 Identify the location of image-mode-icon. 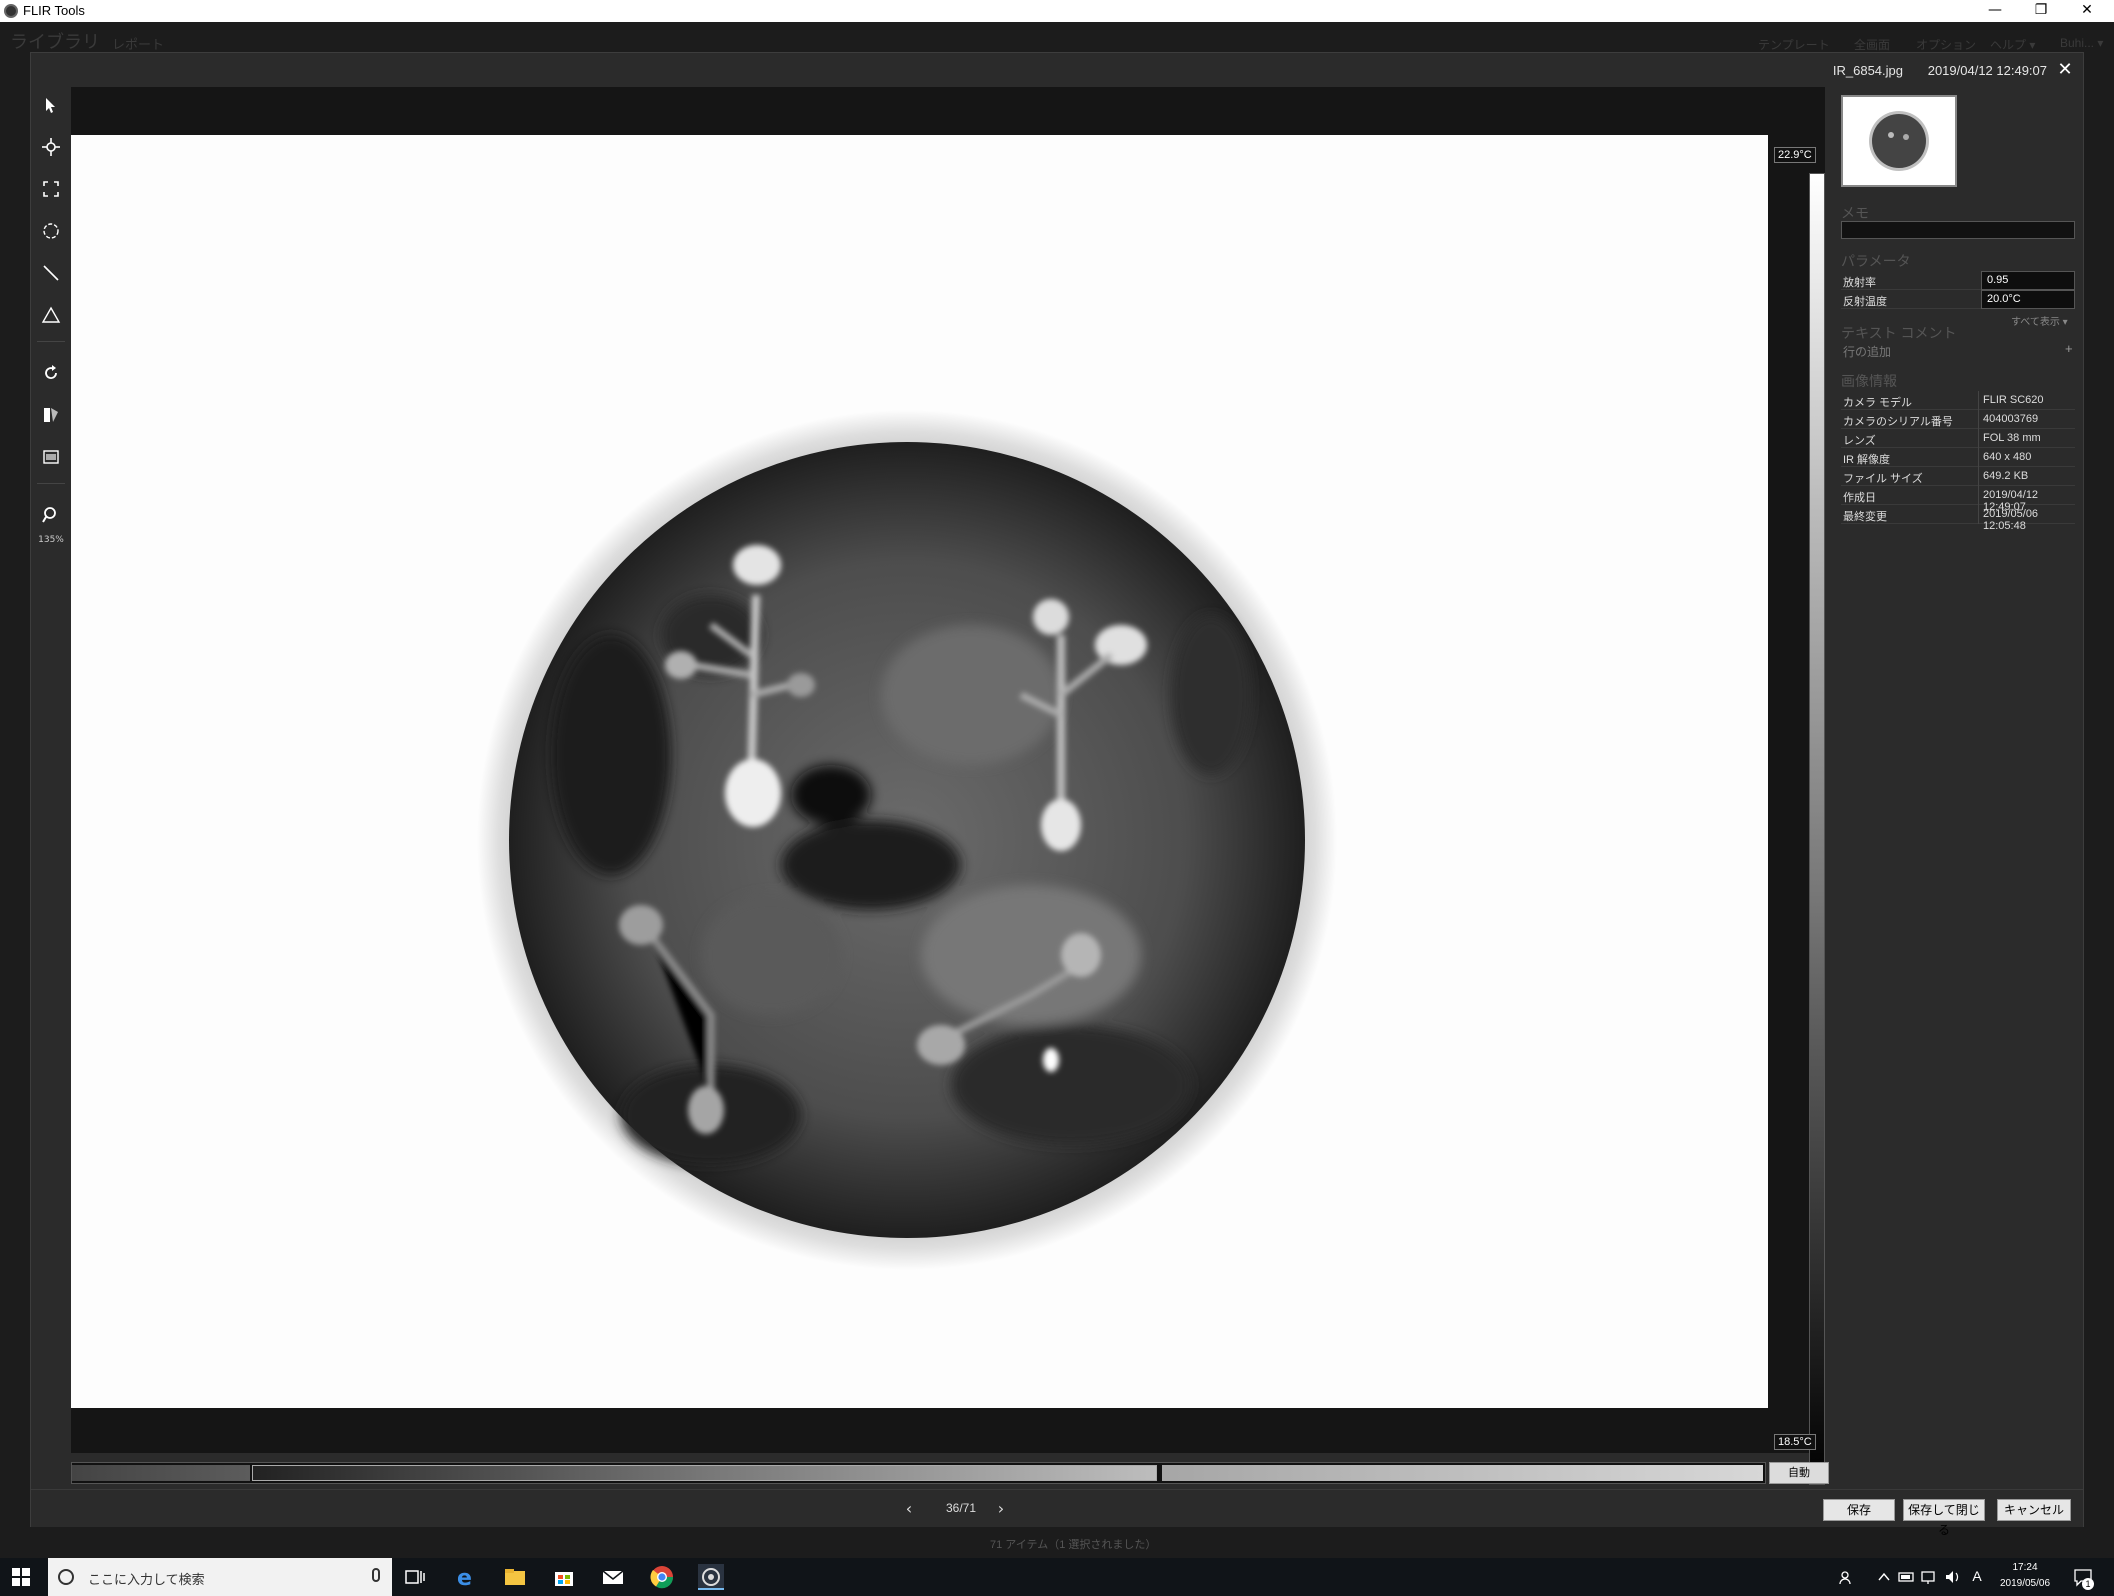
(51, 457).